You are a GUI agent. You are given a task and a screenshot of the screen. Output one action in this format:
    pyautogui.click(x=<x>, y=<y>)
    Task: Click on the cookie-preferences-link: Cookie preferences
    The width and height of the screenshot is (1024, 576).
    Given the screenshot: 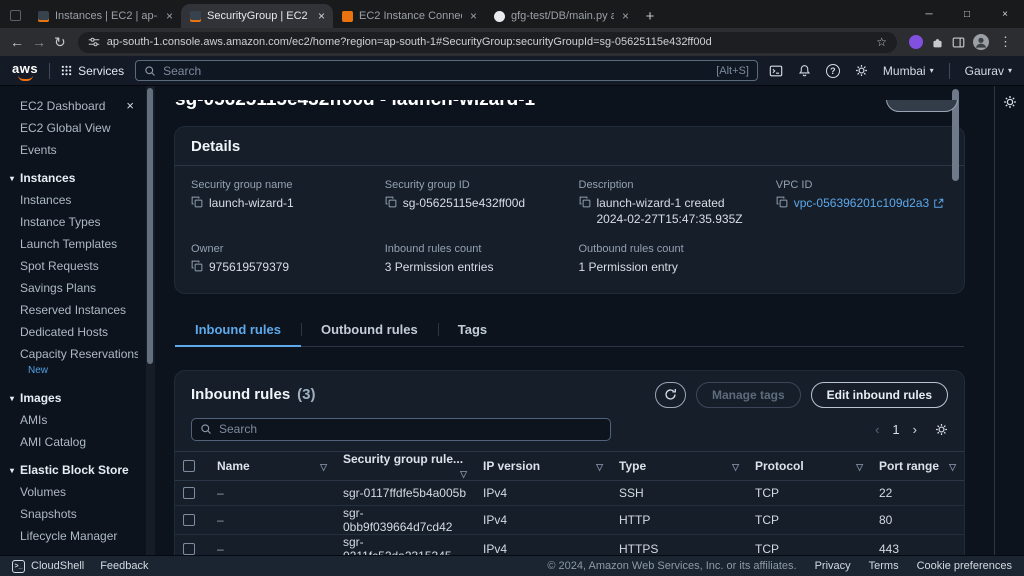 What is the action you would take?
    pyautogui.click(x=964, y=566)
    